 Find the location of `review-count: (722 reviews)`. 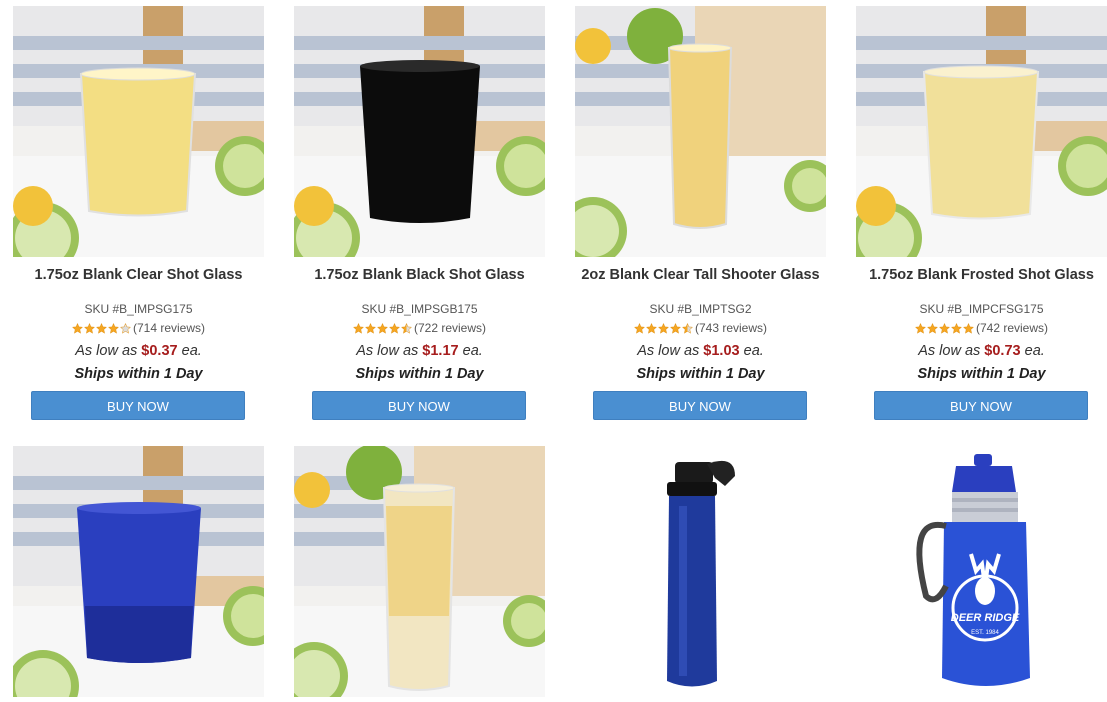

review-count: (722 reviews) is located at coordinates (450, 328).